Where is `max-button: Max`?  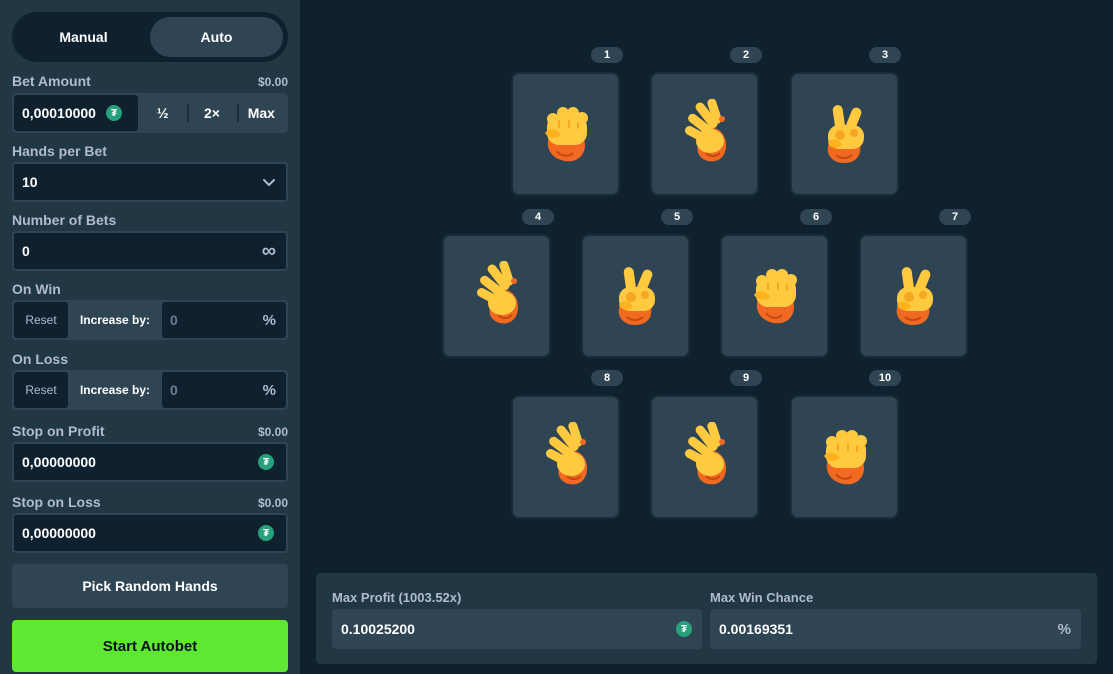
max-button: Max is located at coordinates (261, 113).